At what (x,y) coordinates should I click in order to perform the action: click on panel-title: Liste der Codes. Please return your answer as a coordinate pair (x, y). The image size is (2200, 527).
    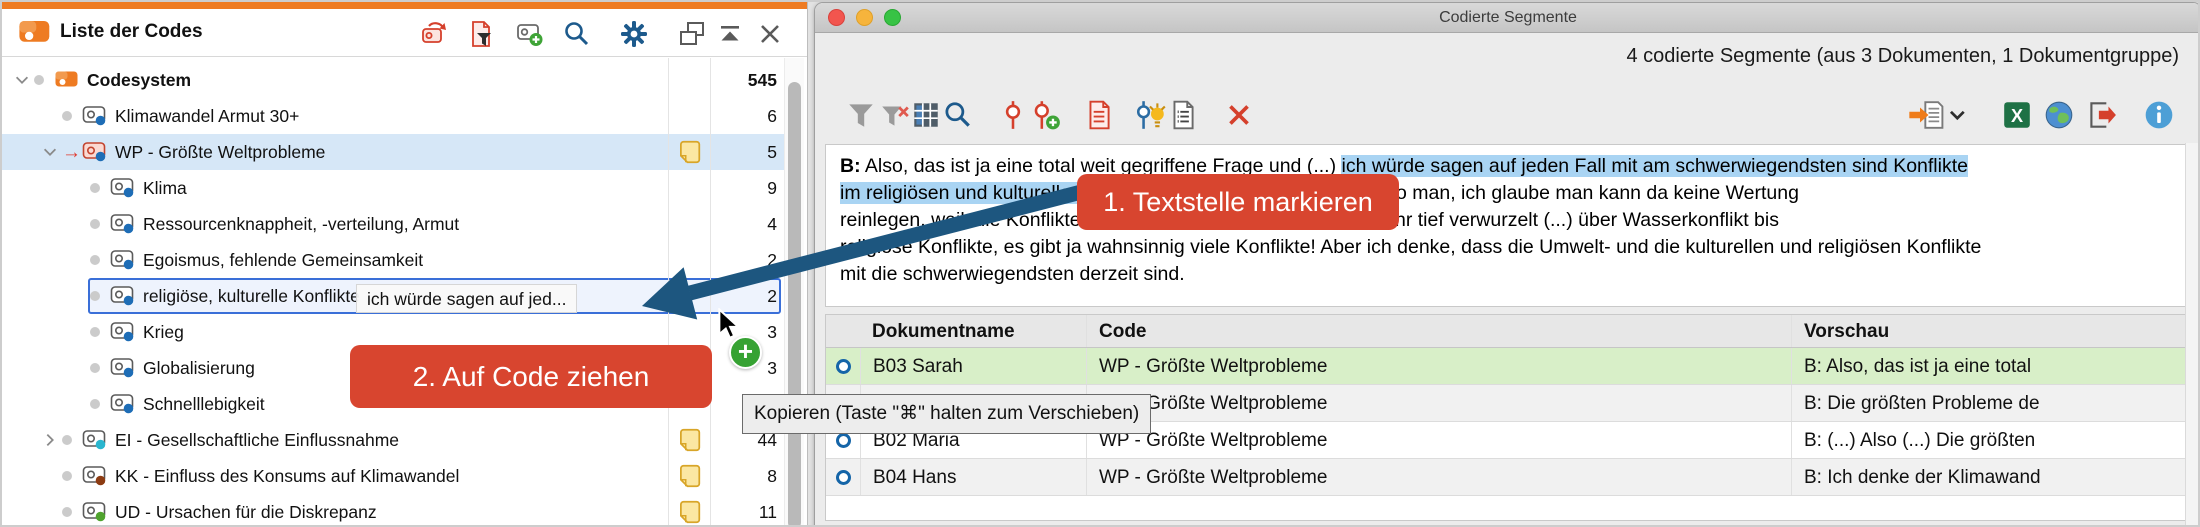
    Looking at the image, I should click on (131, 31).